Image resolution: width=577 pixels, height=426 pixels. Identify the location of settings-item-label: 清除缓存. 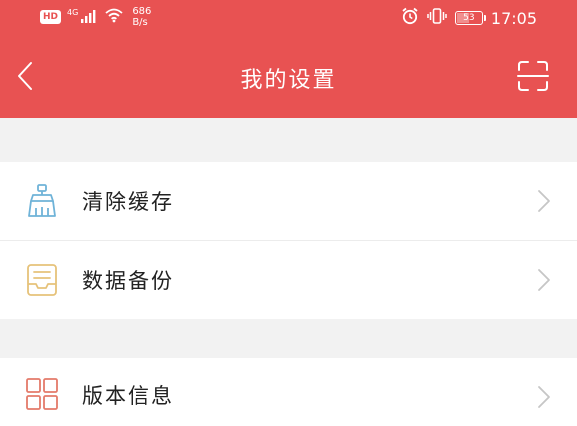
(128, 202).